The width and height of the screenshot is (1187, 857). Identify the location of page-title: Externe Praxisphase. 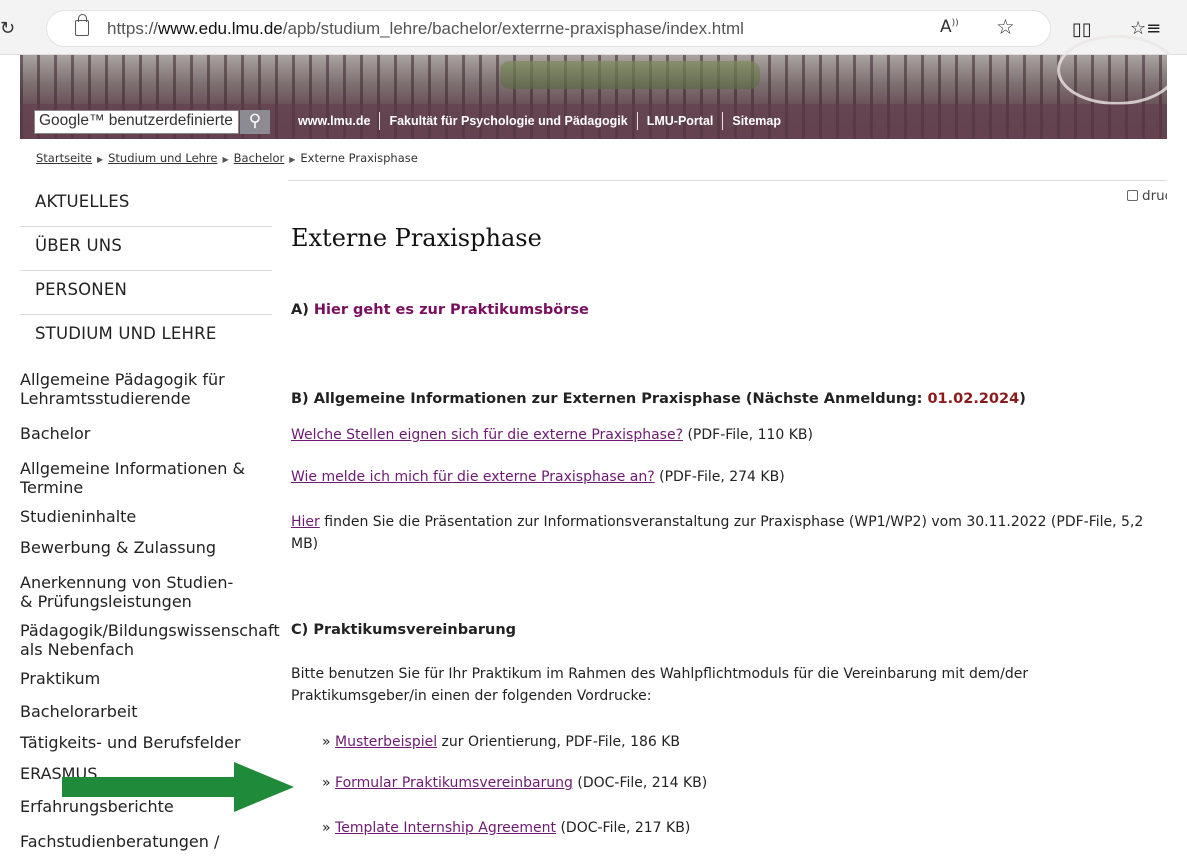
(416, 238).